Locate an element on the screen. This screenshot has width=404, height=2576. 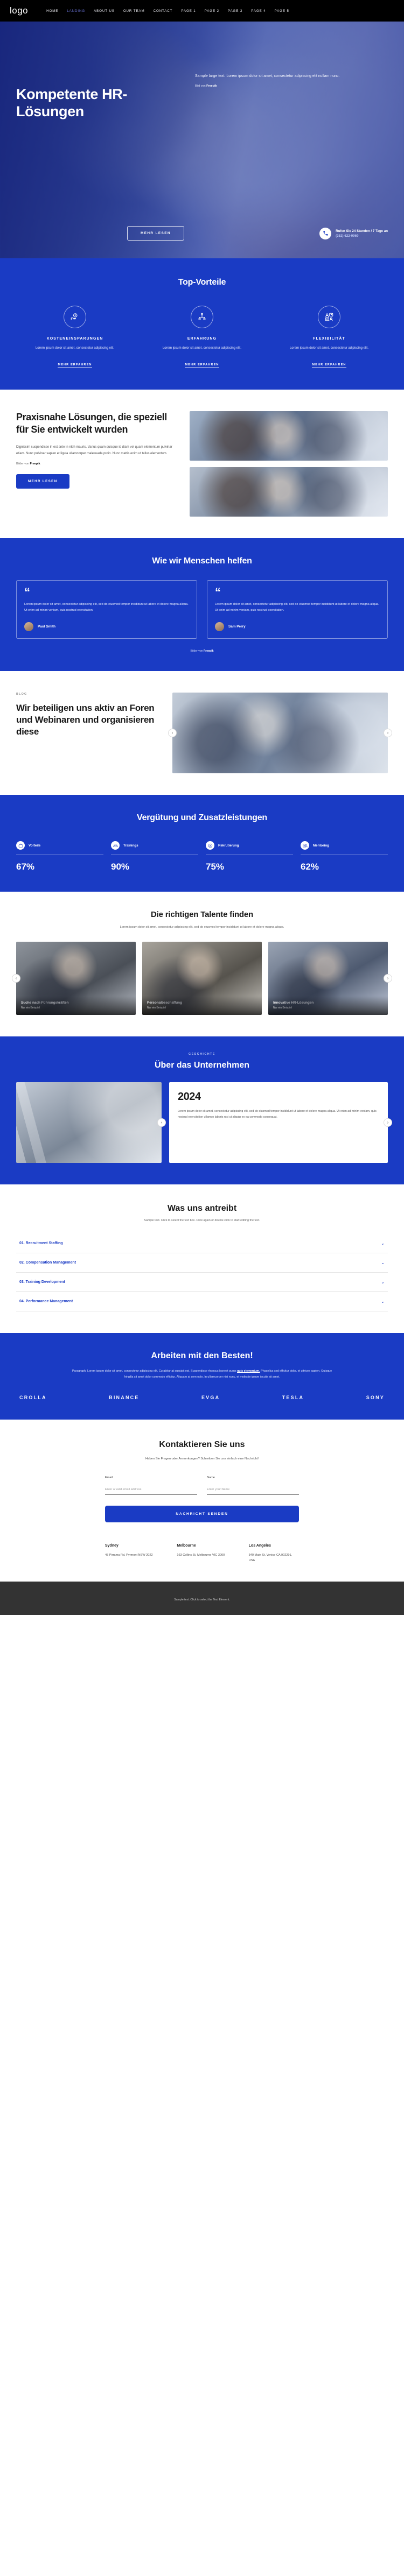
testimonial-person: Paul Smith is located at coordinates (106, 626).